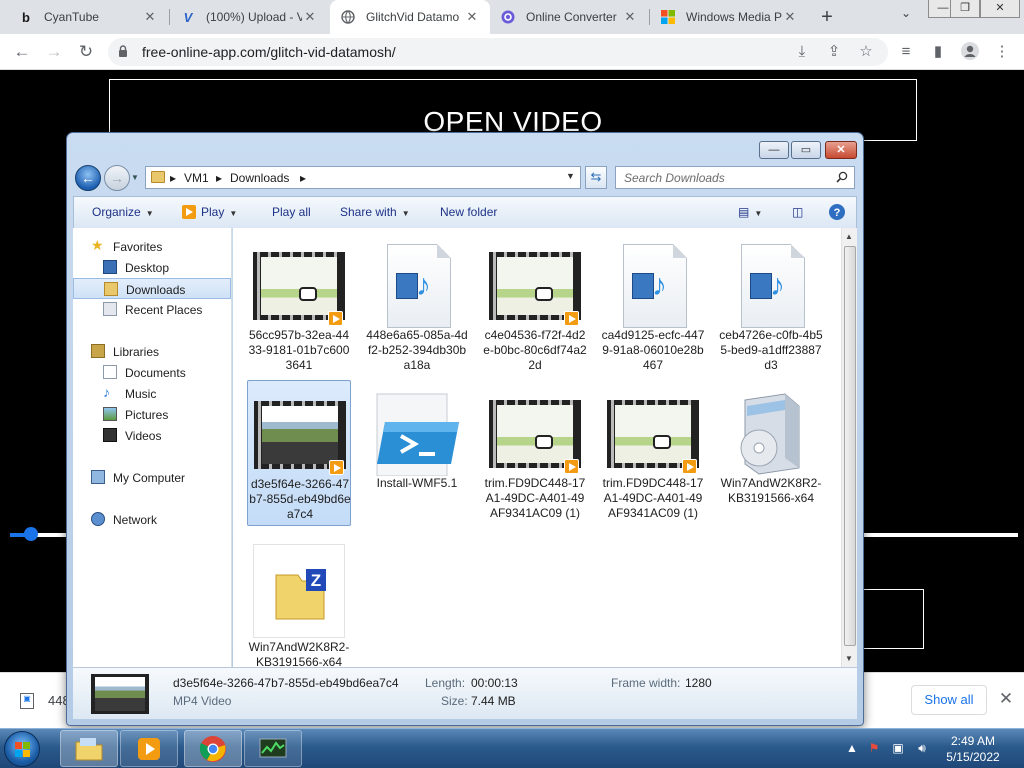  I want to click on nav-my-computer: My Computer, so click(152, 477).